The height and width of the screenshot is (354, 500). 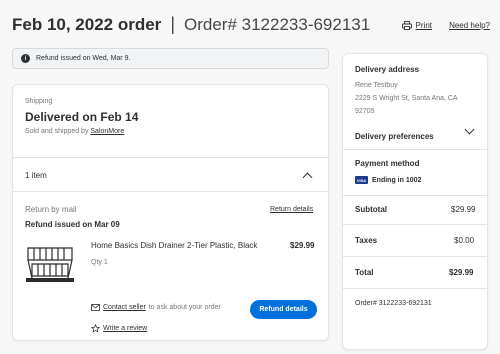 I want to click on visa-card-icon: VISA, so click(x=361, y=180).